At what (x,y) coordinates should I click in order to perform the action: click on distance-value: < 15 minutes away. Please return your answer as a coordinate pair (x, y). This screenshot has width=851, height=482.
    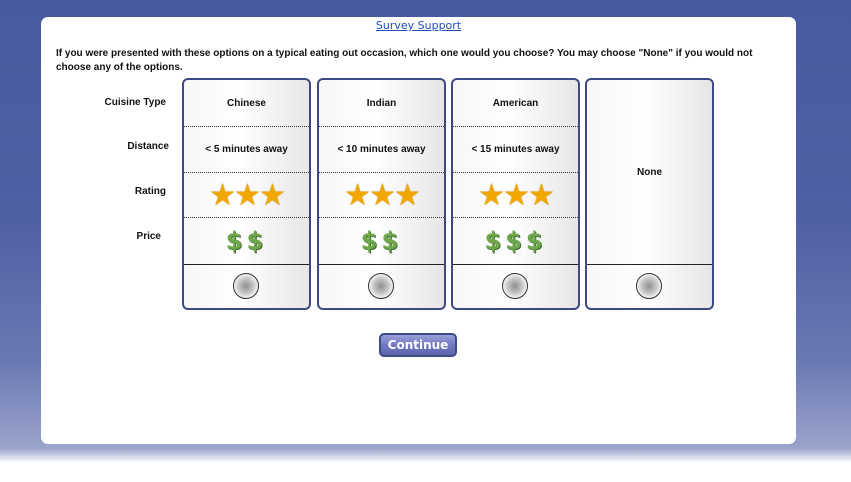
    Looking at the image, I should click on (515, 149).